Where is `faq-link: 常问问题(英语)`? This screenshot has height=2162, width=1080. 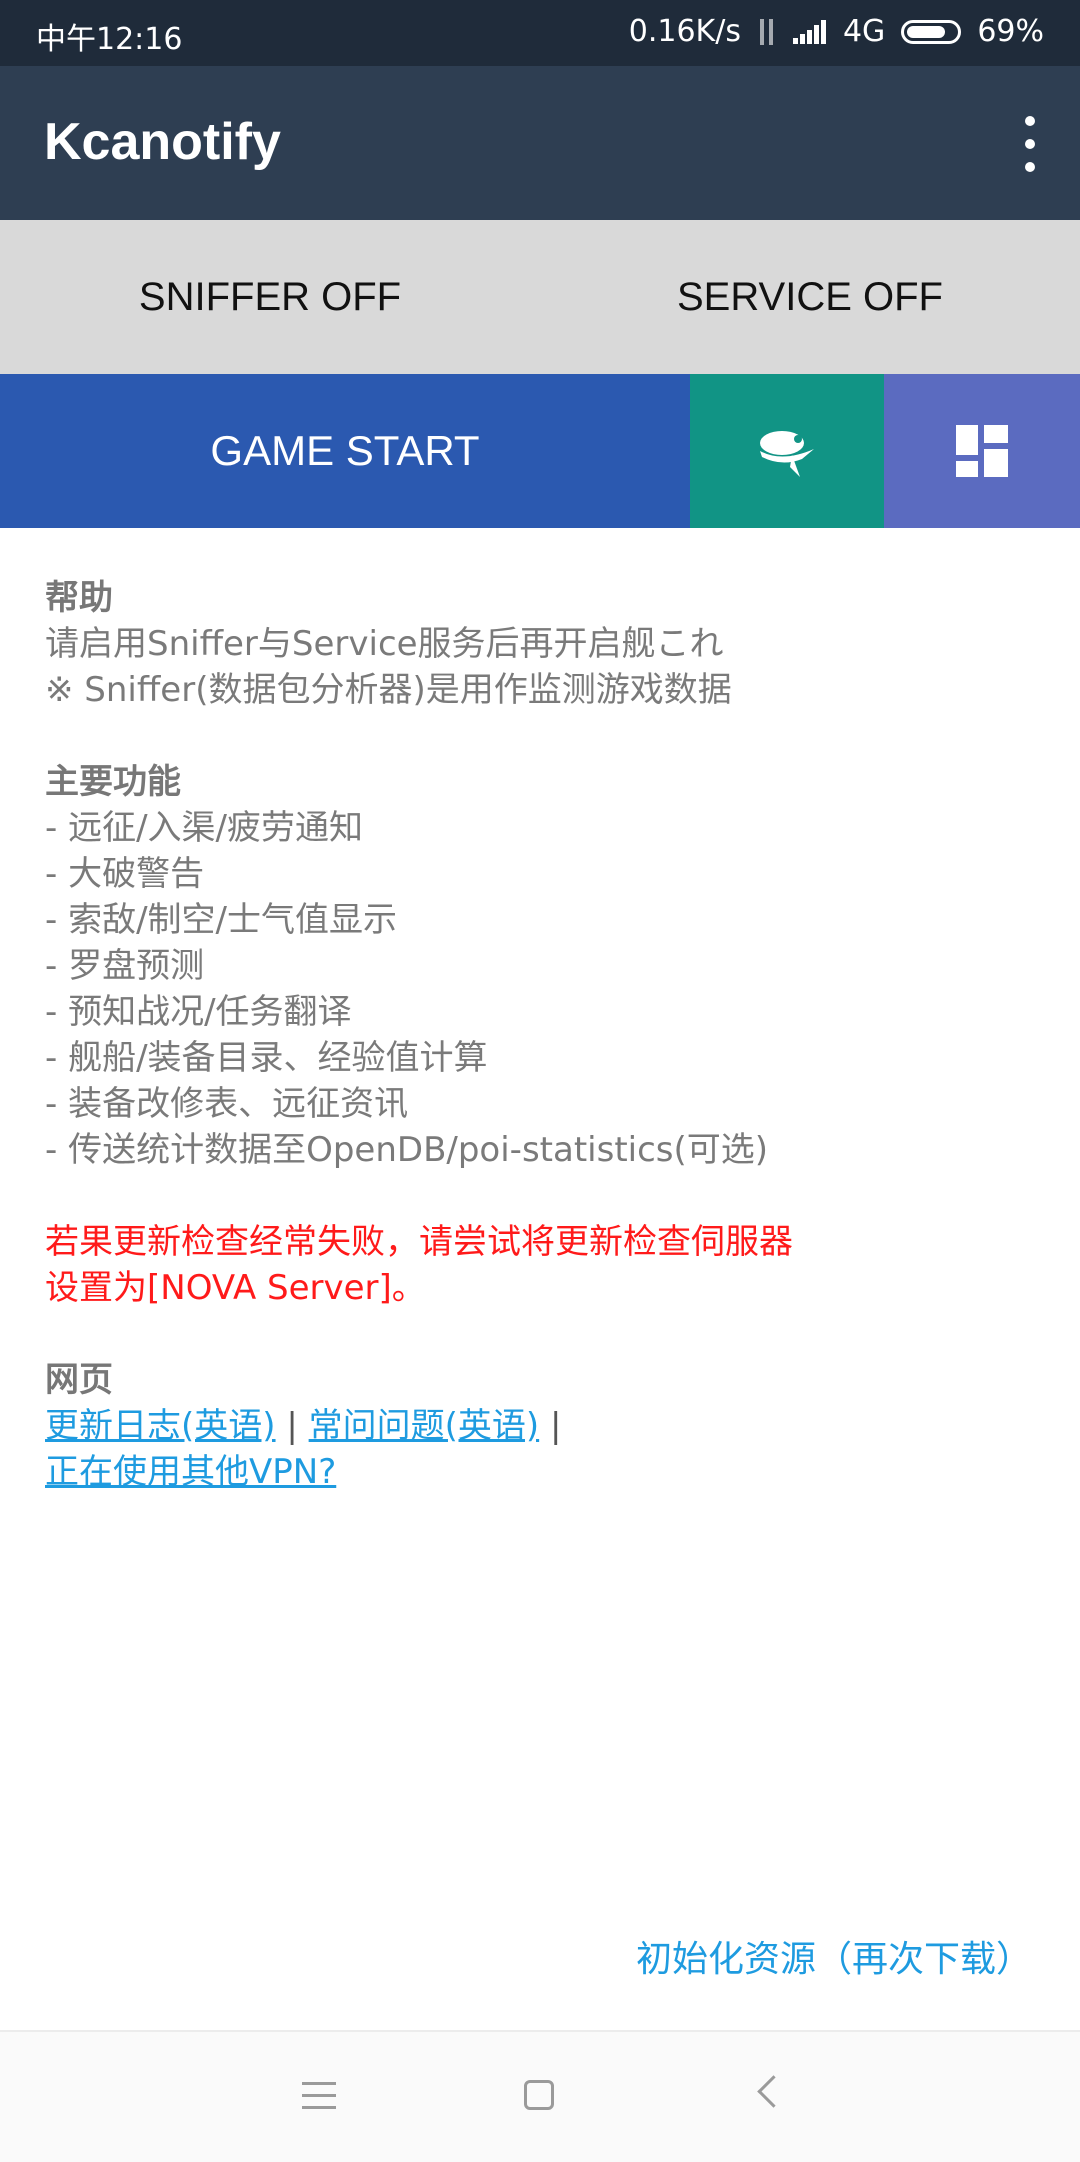
faq-link: 常问问题(英语) is located at coordinates (424, 1426).